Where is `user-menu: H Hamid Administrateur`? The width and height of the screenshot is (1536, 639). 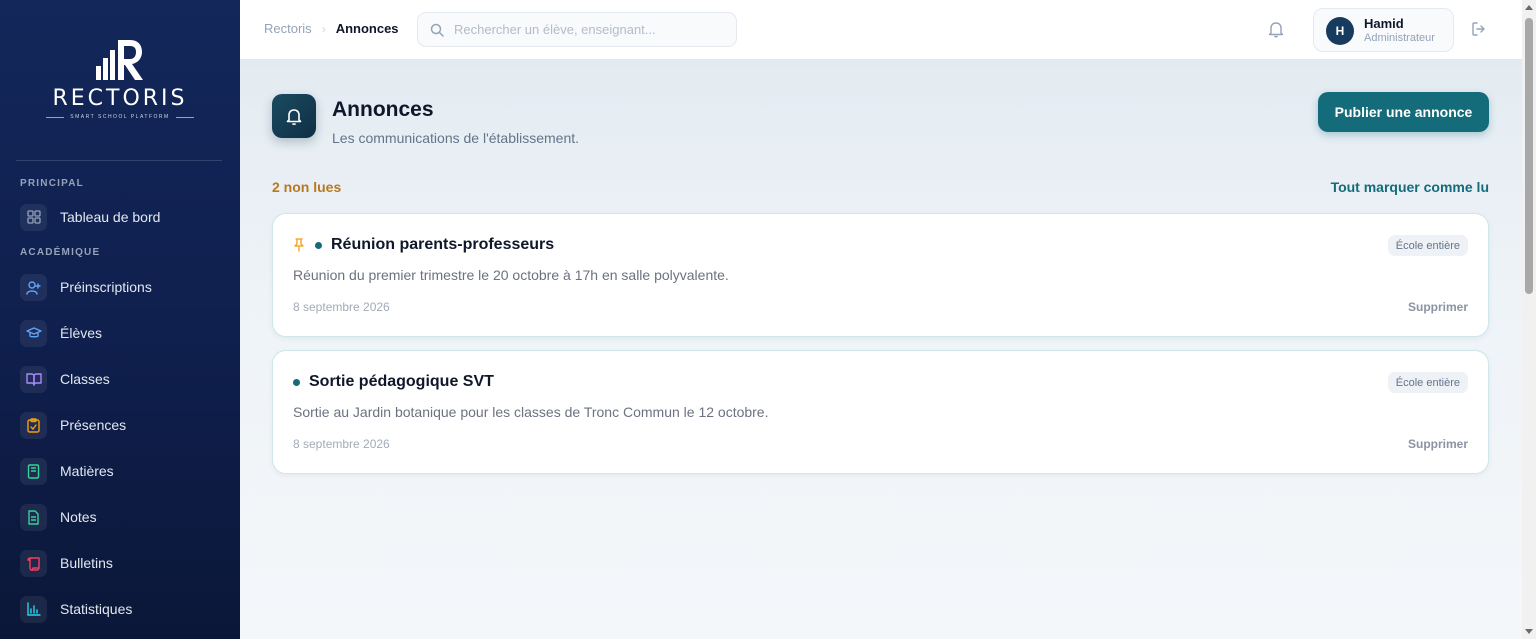 user-menu: H Hamid Administrateur is located at coordinates (1383, 30).